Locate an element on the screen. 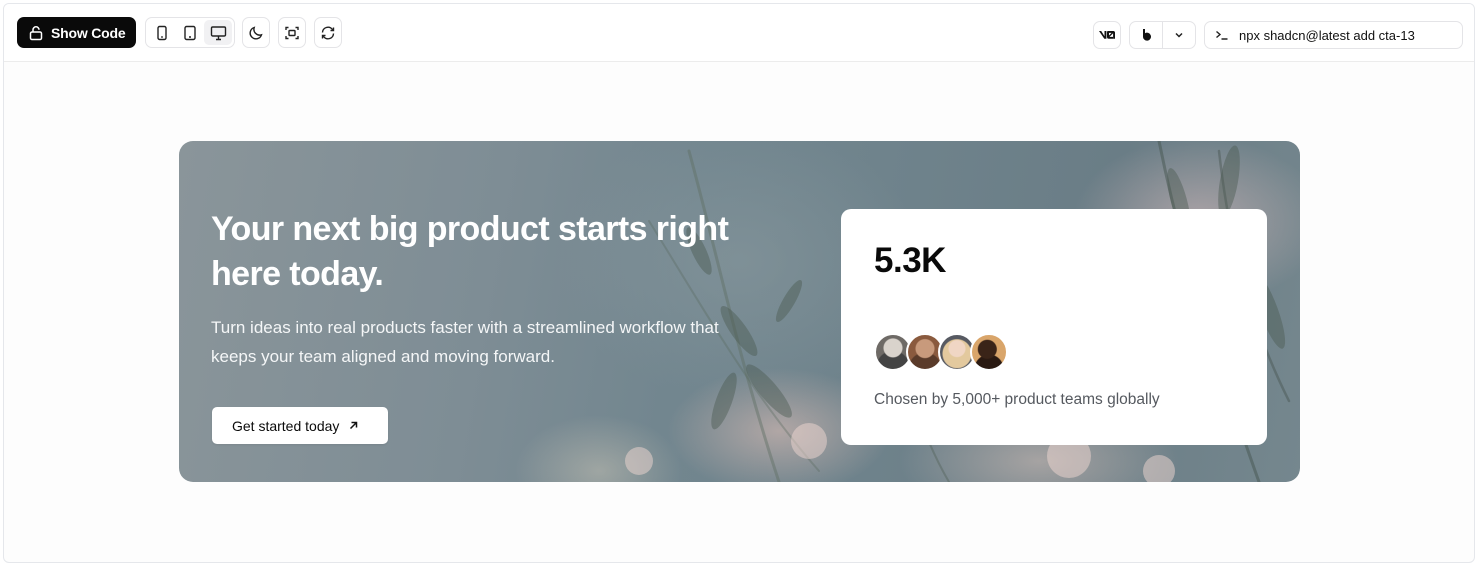  refresh-icon is located at coordinates (328, 32).